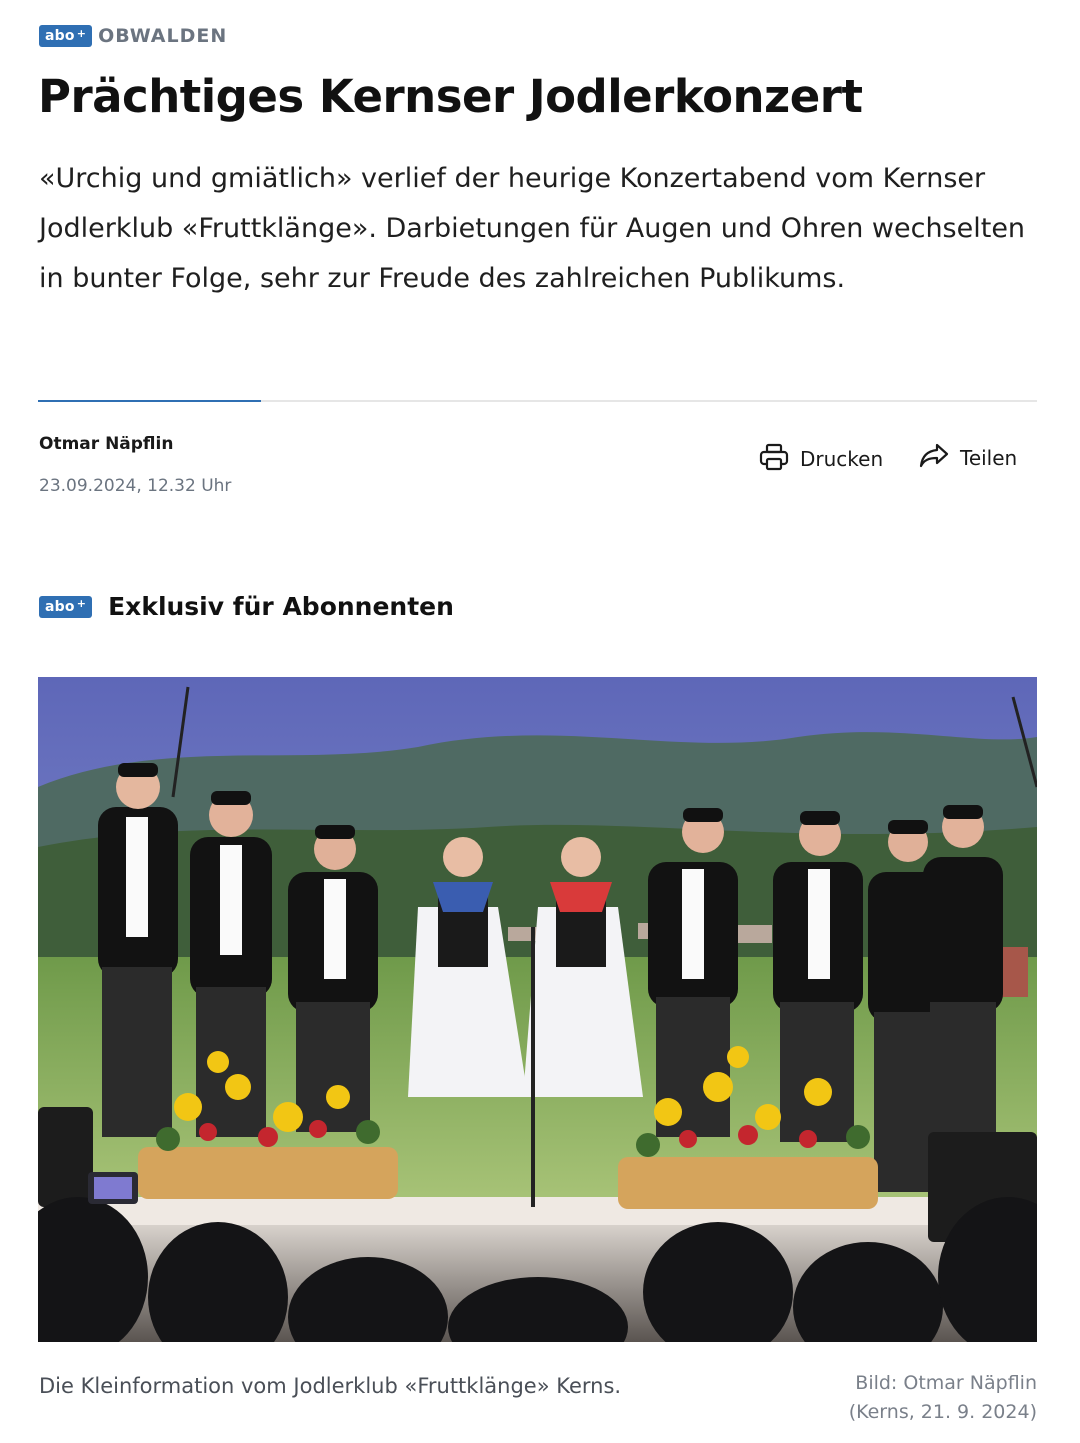 This screenshot has width=1080, height=1443. I want to click on print-button: Drucken, so click(820, 459).